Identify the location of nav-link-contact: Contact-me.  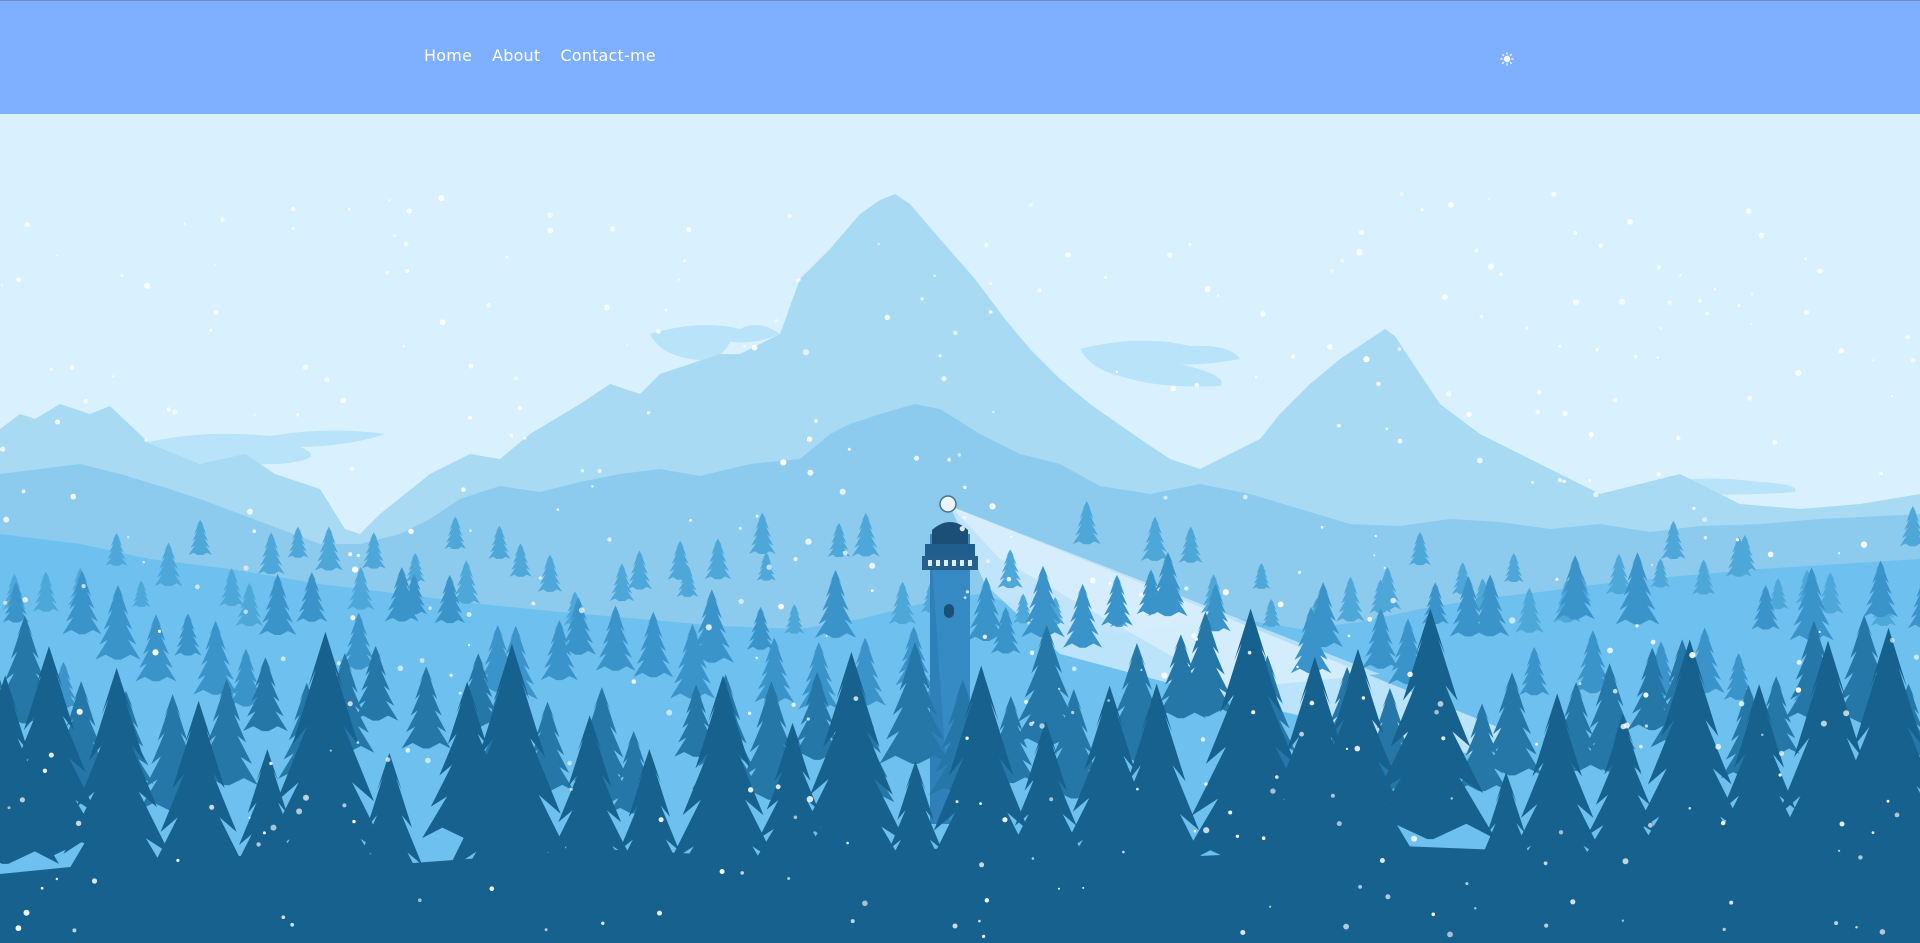
(607, 55).